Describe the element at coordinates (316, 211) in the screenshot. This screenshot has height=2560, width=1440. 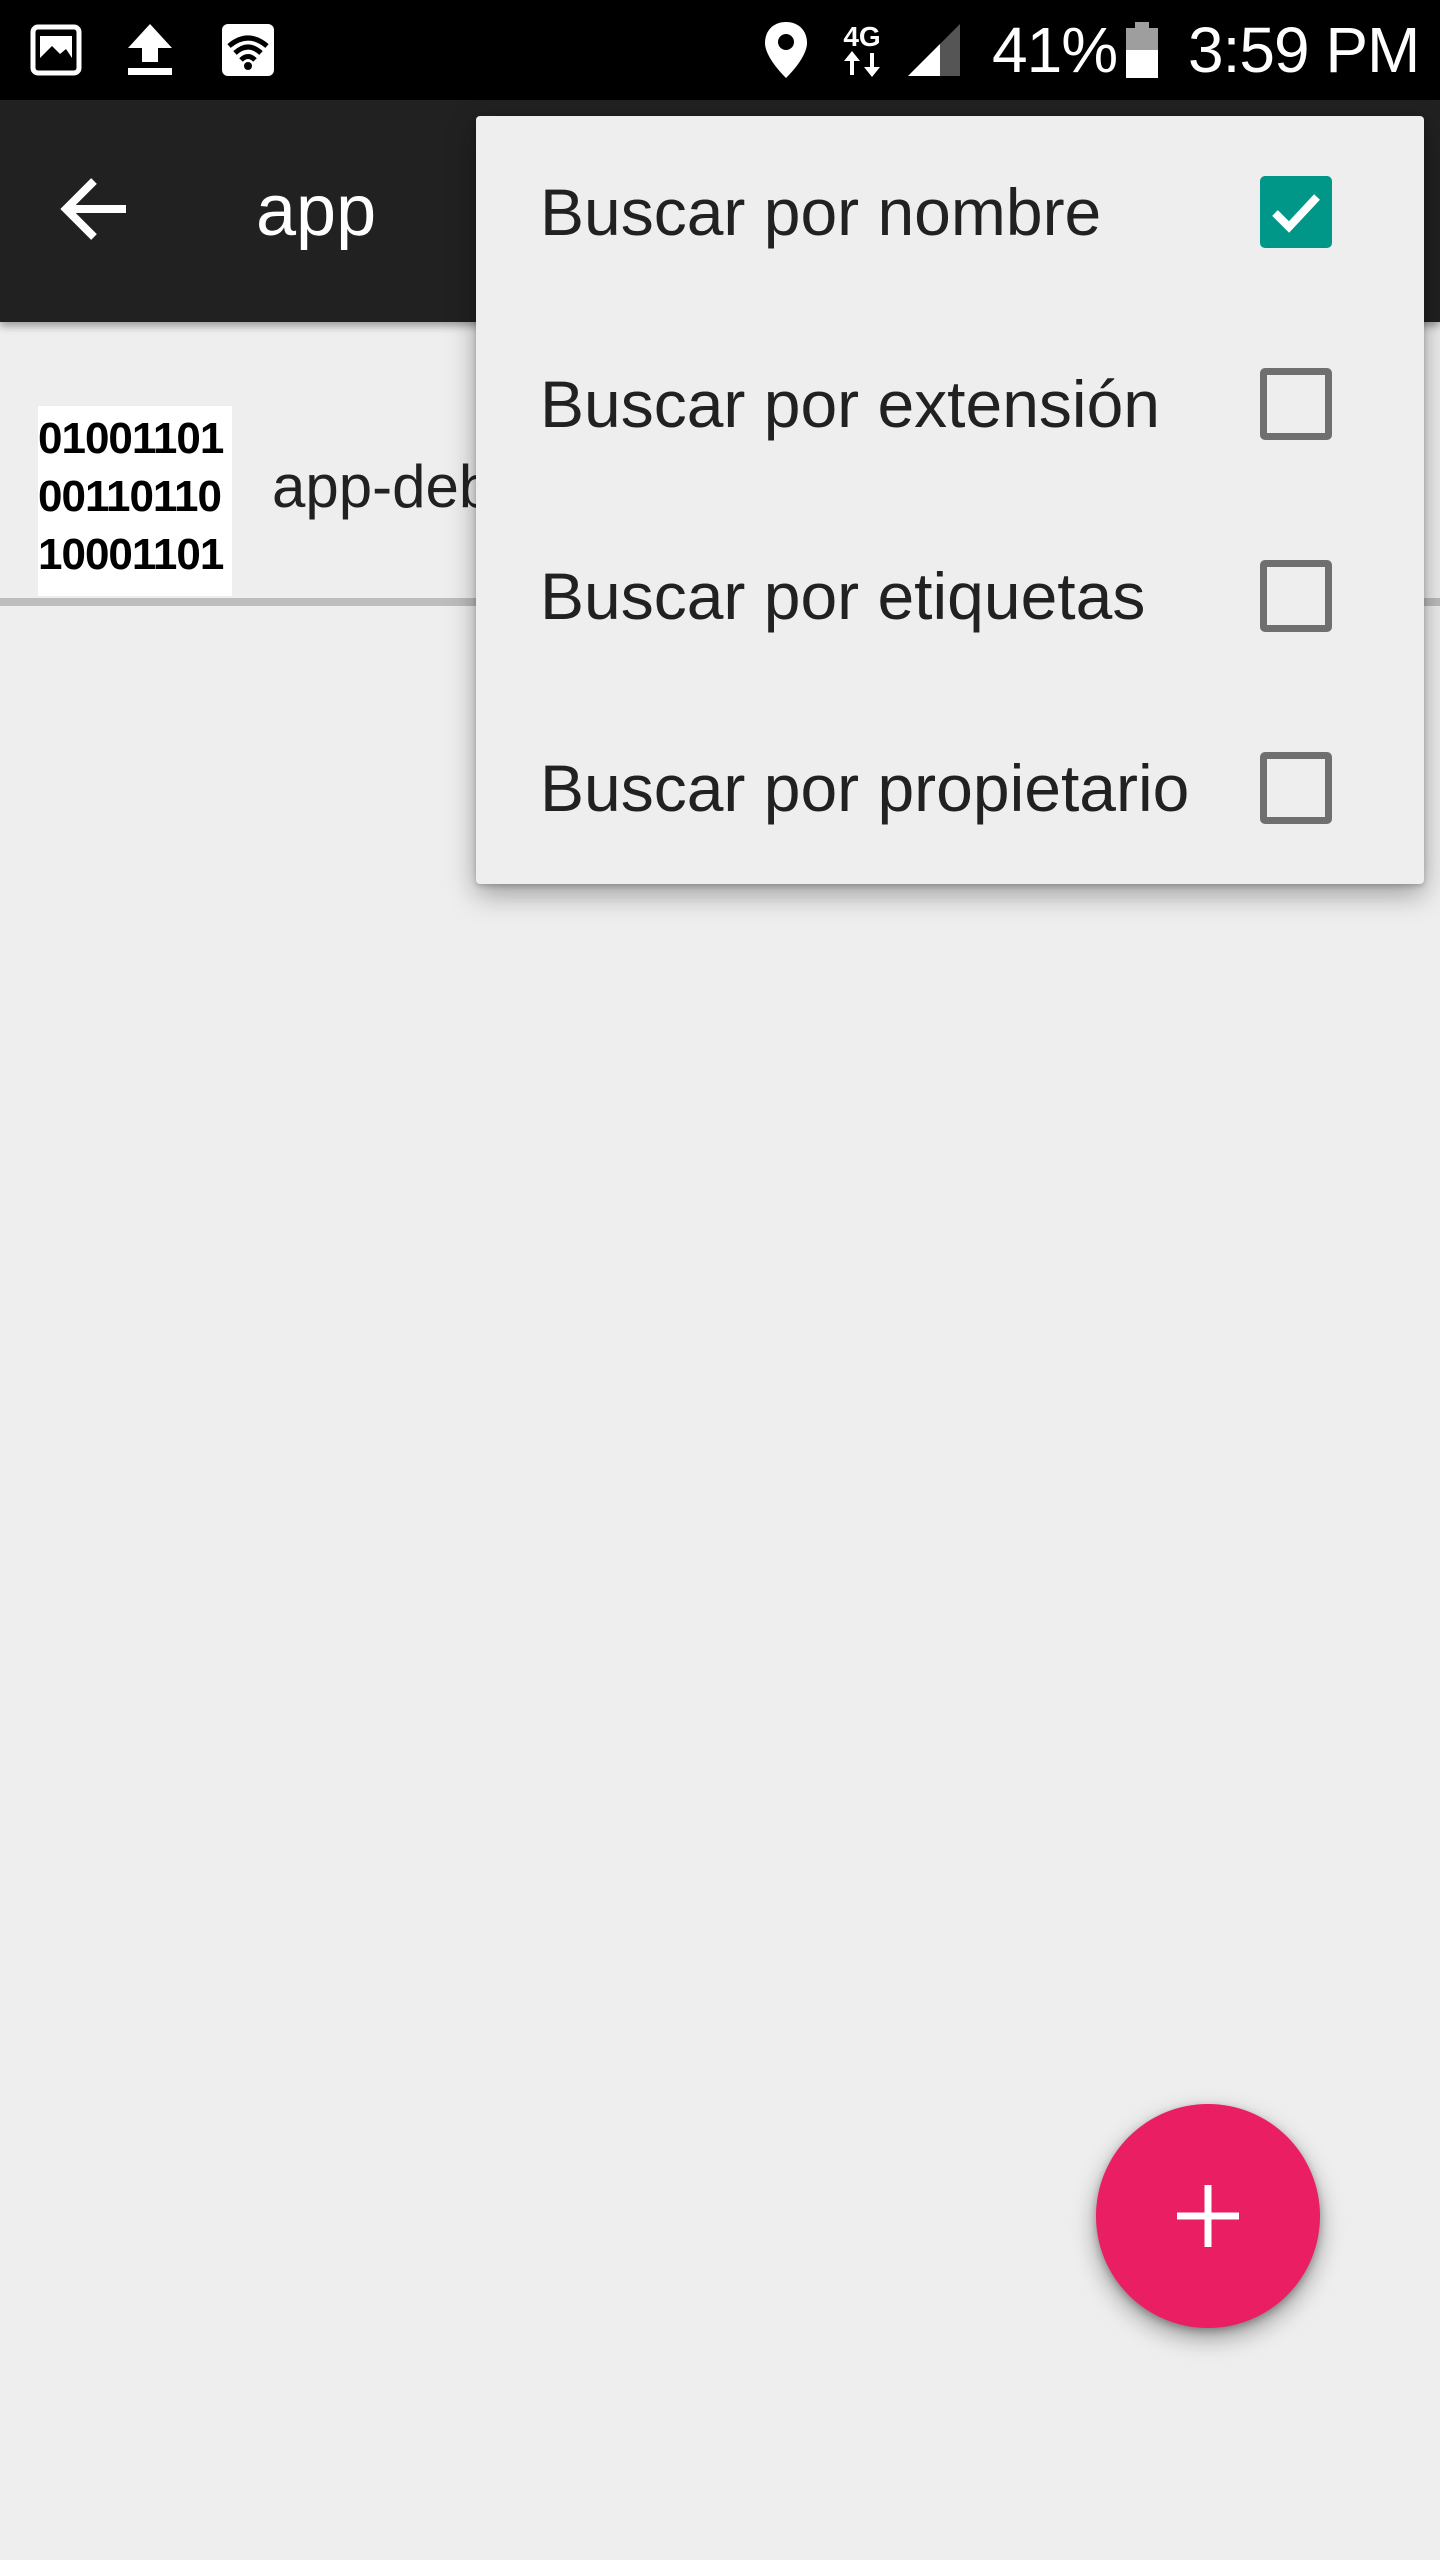
I see `page-title: app` at that location.